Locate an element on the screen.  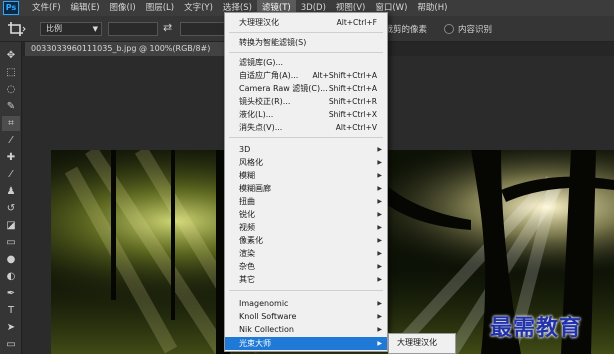
menu-item-distort: 扭曲 ▶ is located at coordinates (306, 201).